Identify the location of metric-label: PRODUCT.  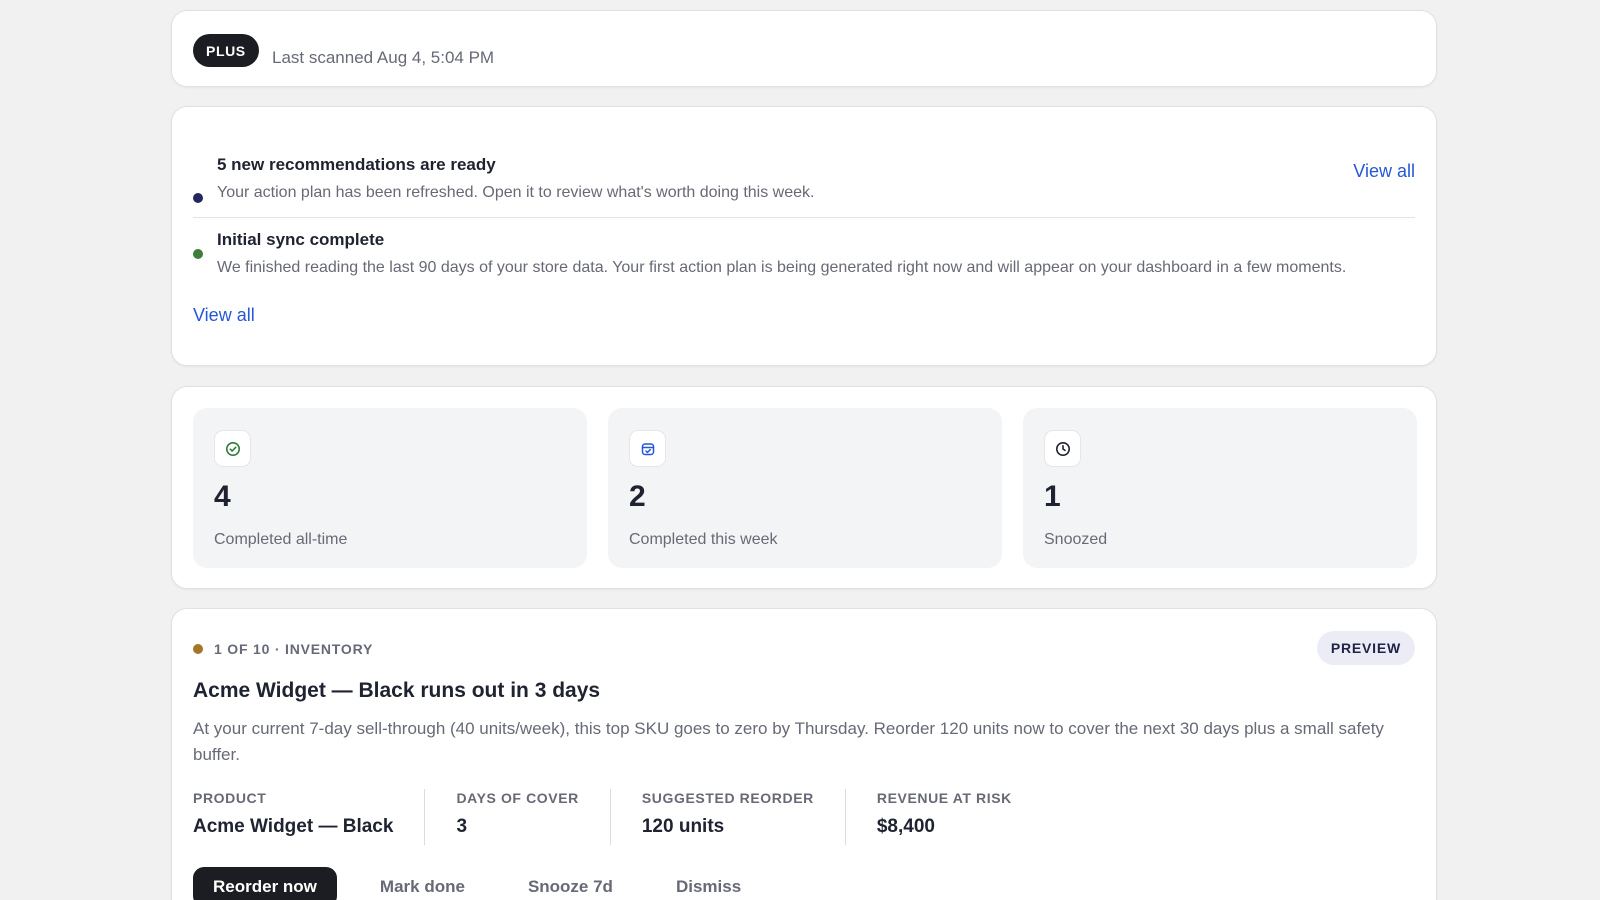
(230, 798).